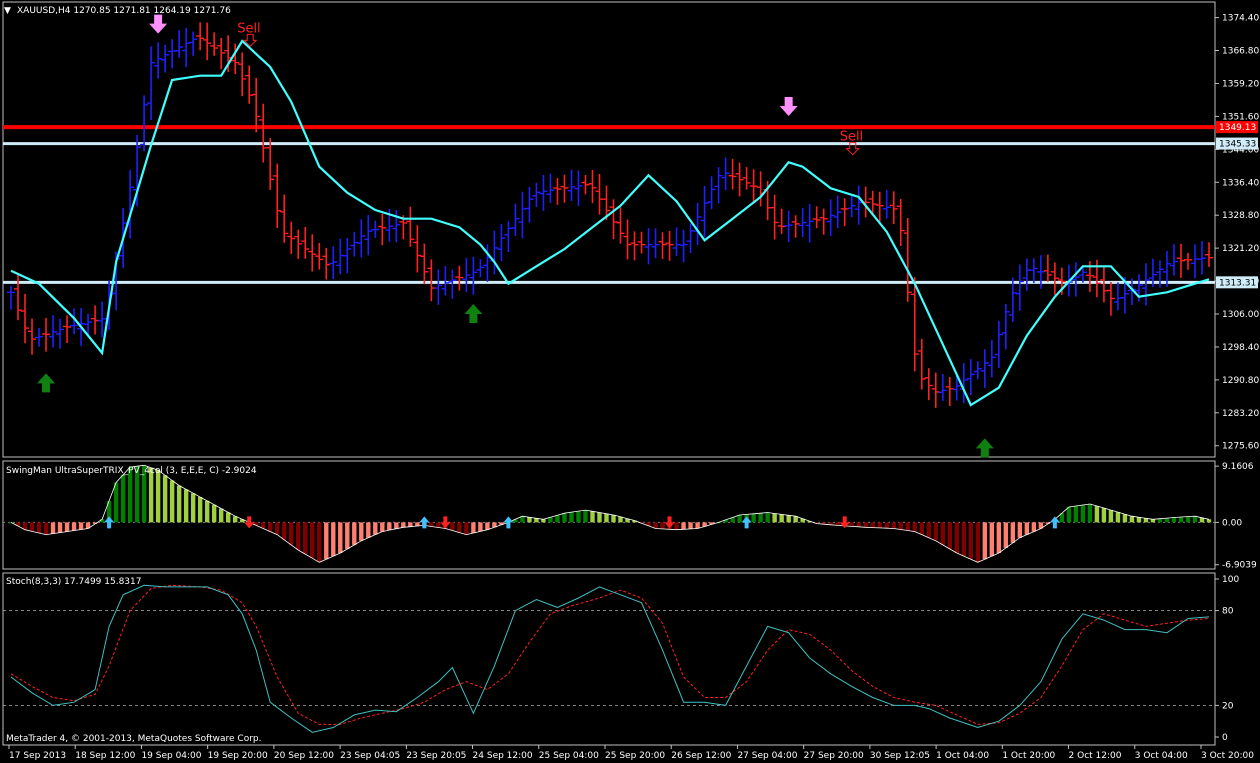  Describe the element at coordinates (436, 756) in the screenshot. I see `time-tick-label: 23 Sep 20:05` at that location.